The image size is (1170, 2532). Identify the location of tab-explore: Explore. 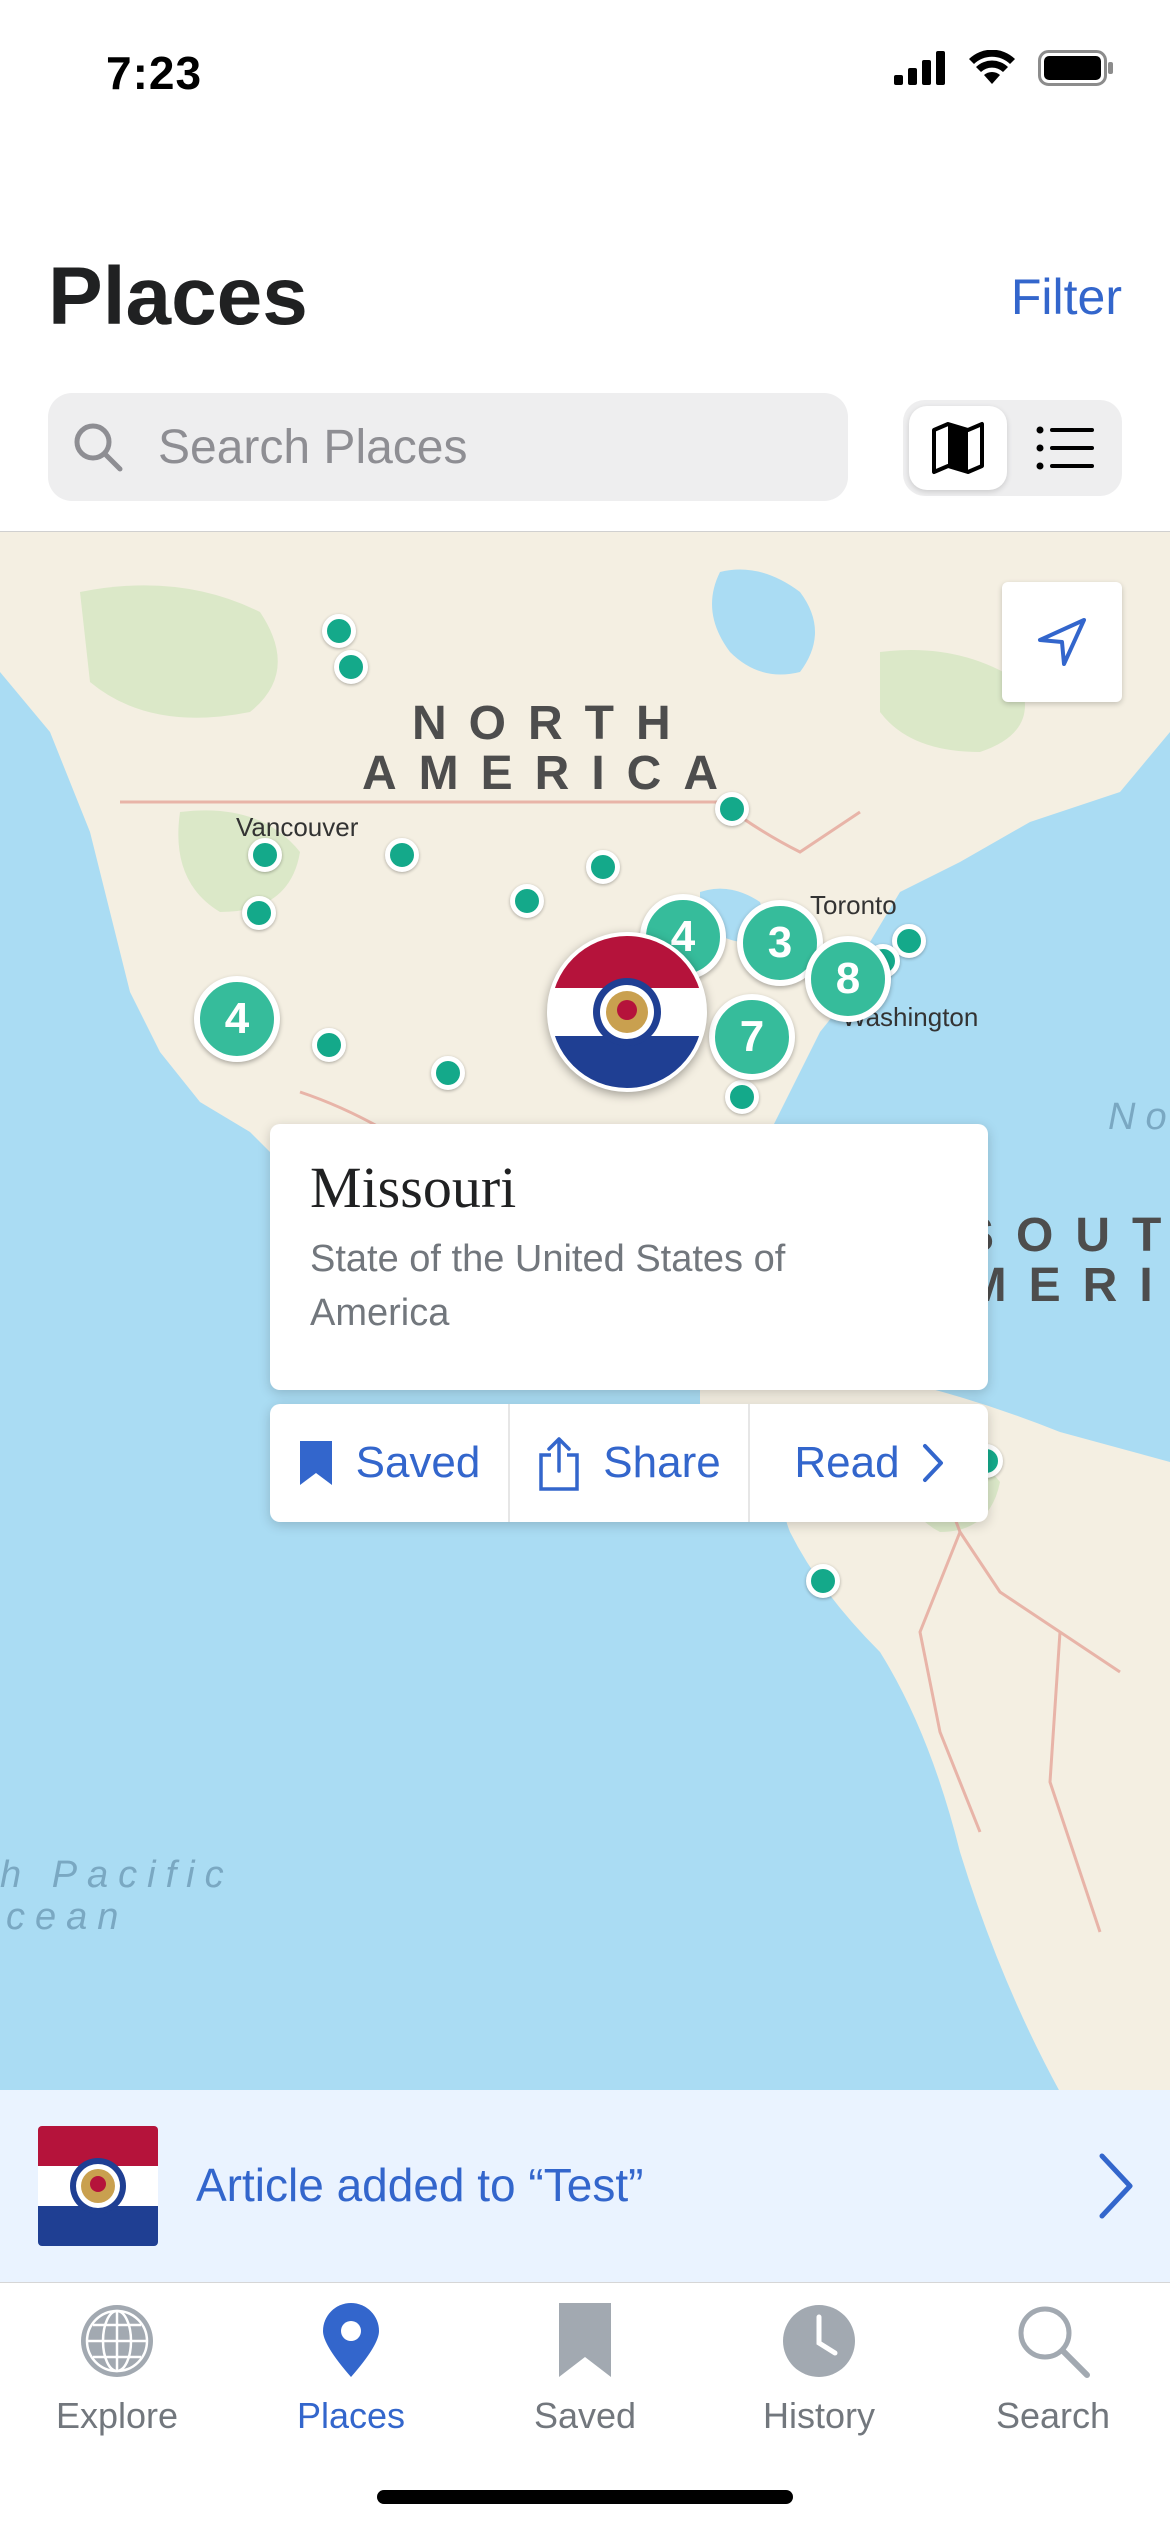
(117, 2376).